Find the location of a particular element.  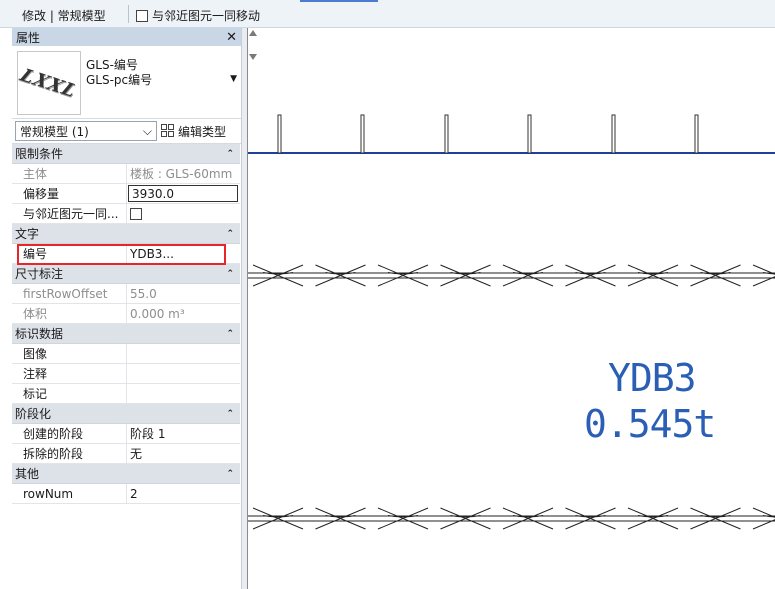

rebar-row-lower is located at coordinates (511, 518).